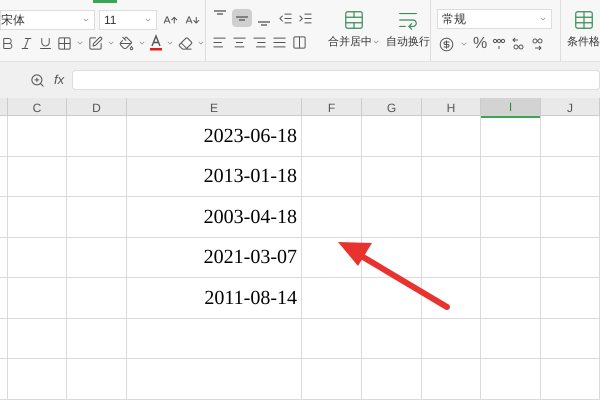 This screenshot has width=600, height=400. What do you see at coordinates (214, 257) in the screenshot?
I see `table-cell: 2021-03-07` at bounding box center [214, 257].